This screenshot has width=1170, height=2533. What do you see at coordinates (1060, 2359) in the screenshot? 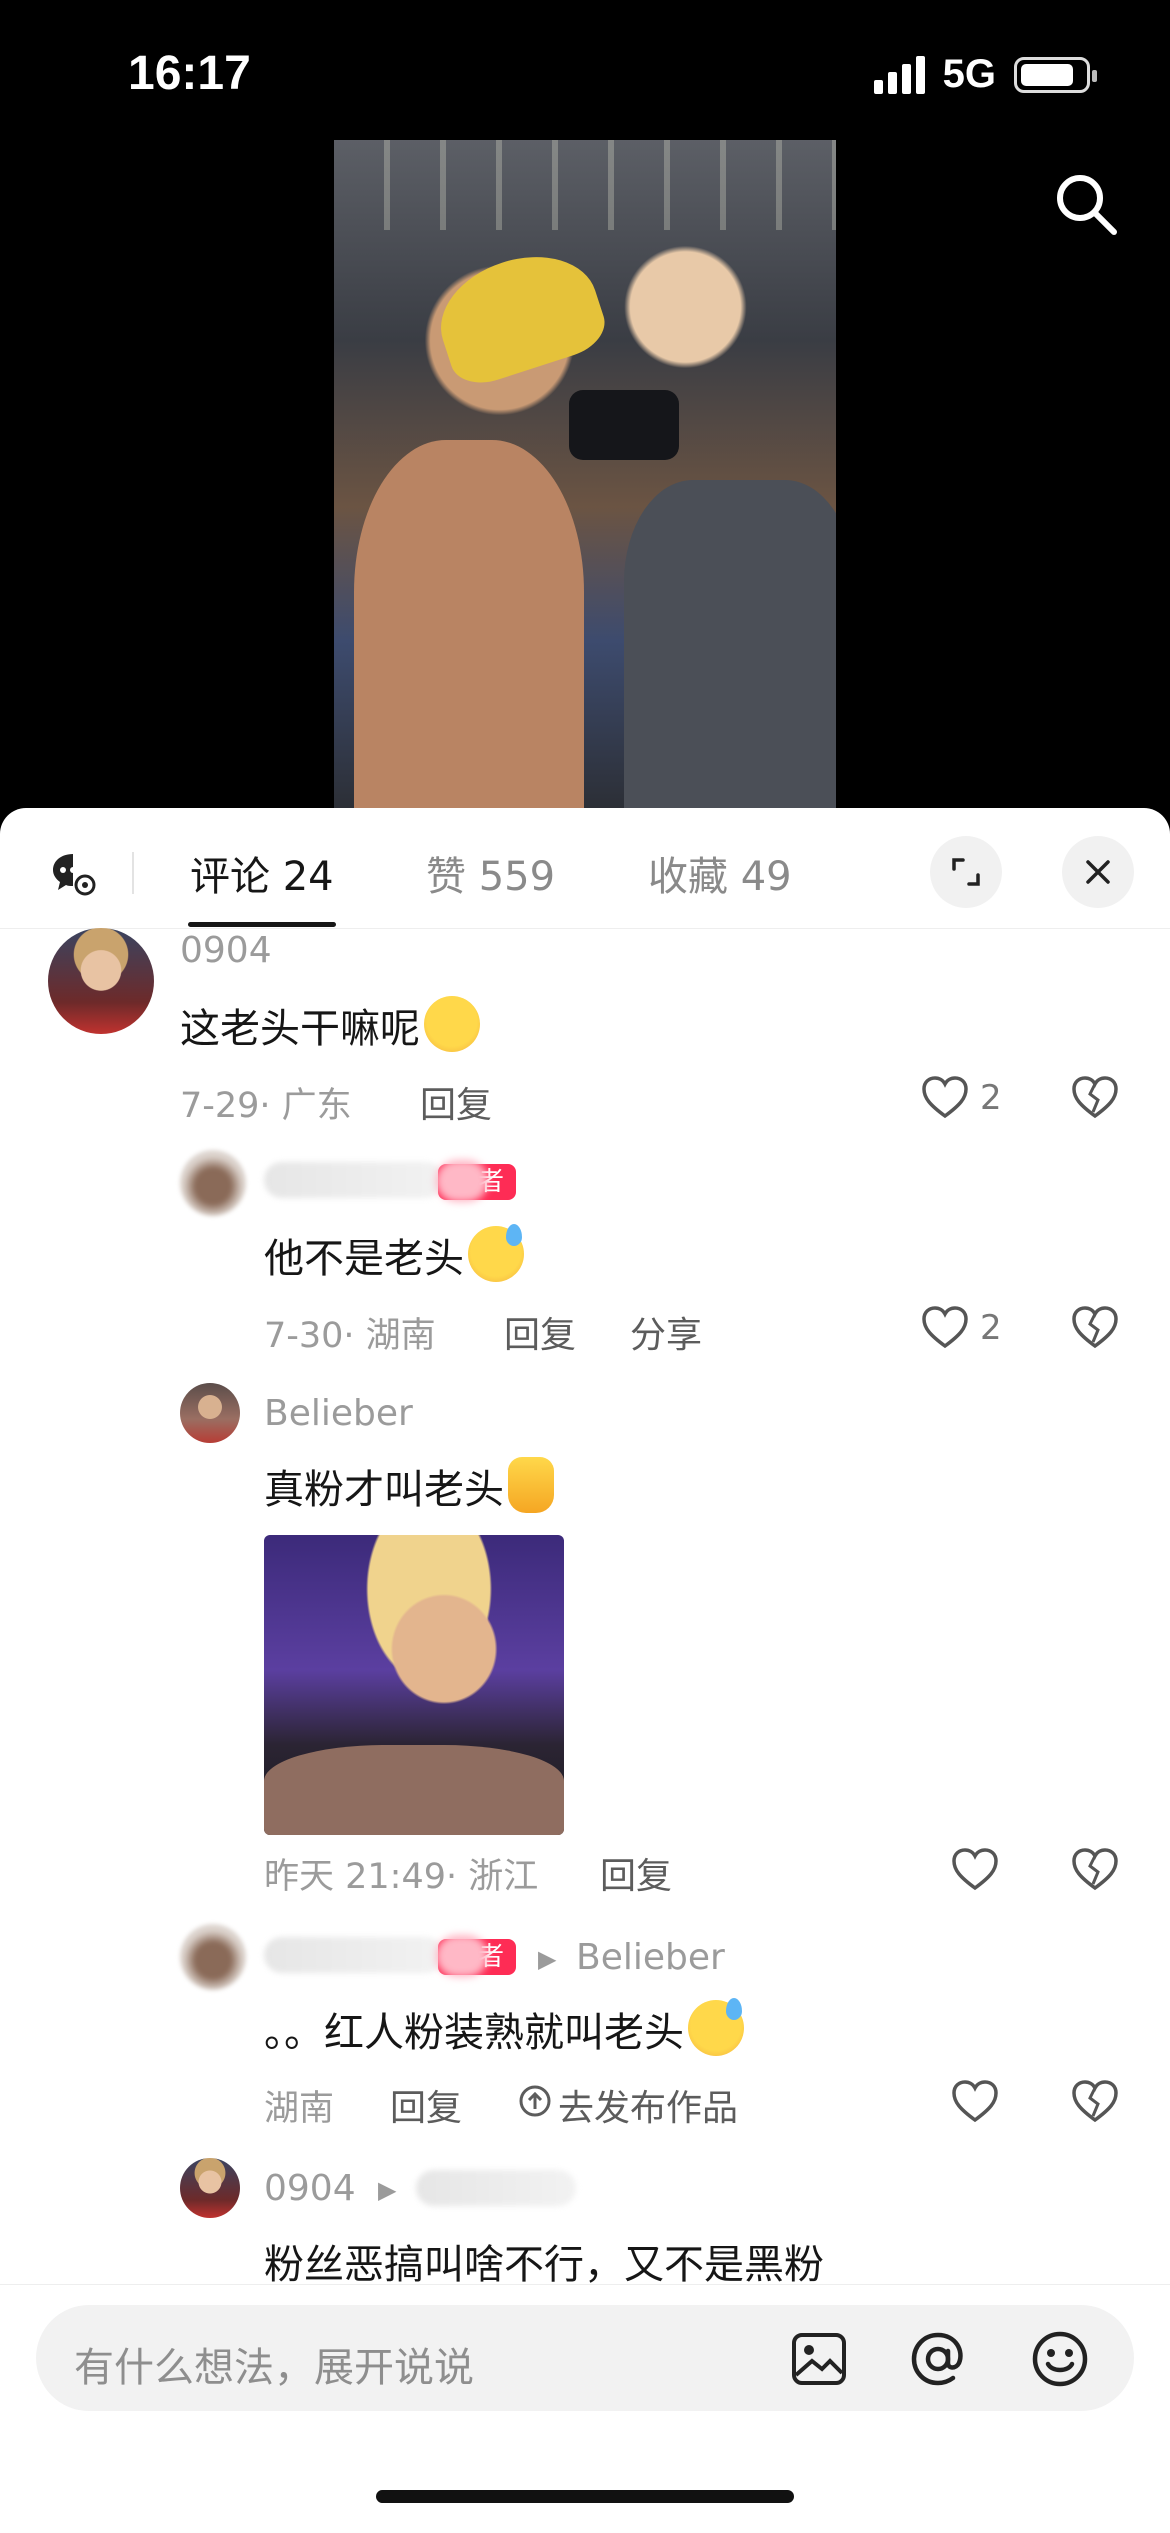
I see `emoji-icon` at bounding box center [1060, 2359].